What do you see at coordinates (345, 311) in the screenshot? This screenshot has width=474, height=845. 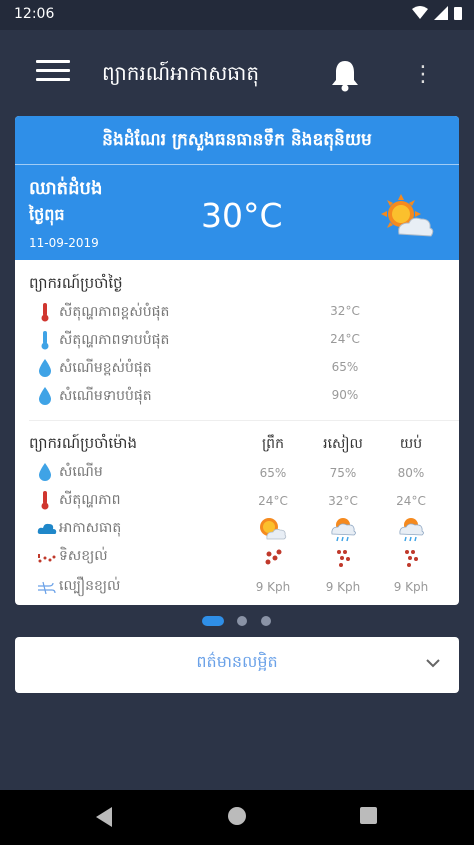 I see `high-temp-value: 32°C` at bounding box center [345, 311].